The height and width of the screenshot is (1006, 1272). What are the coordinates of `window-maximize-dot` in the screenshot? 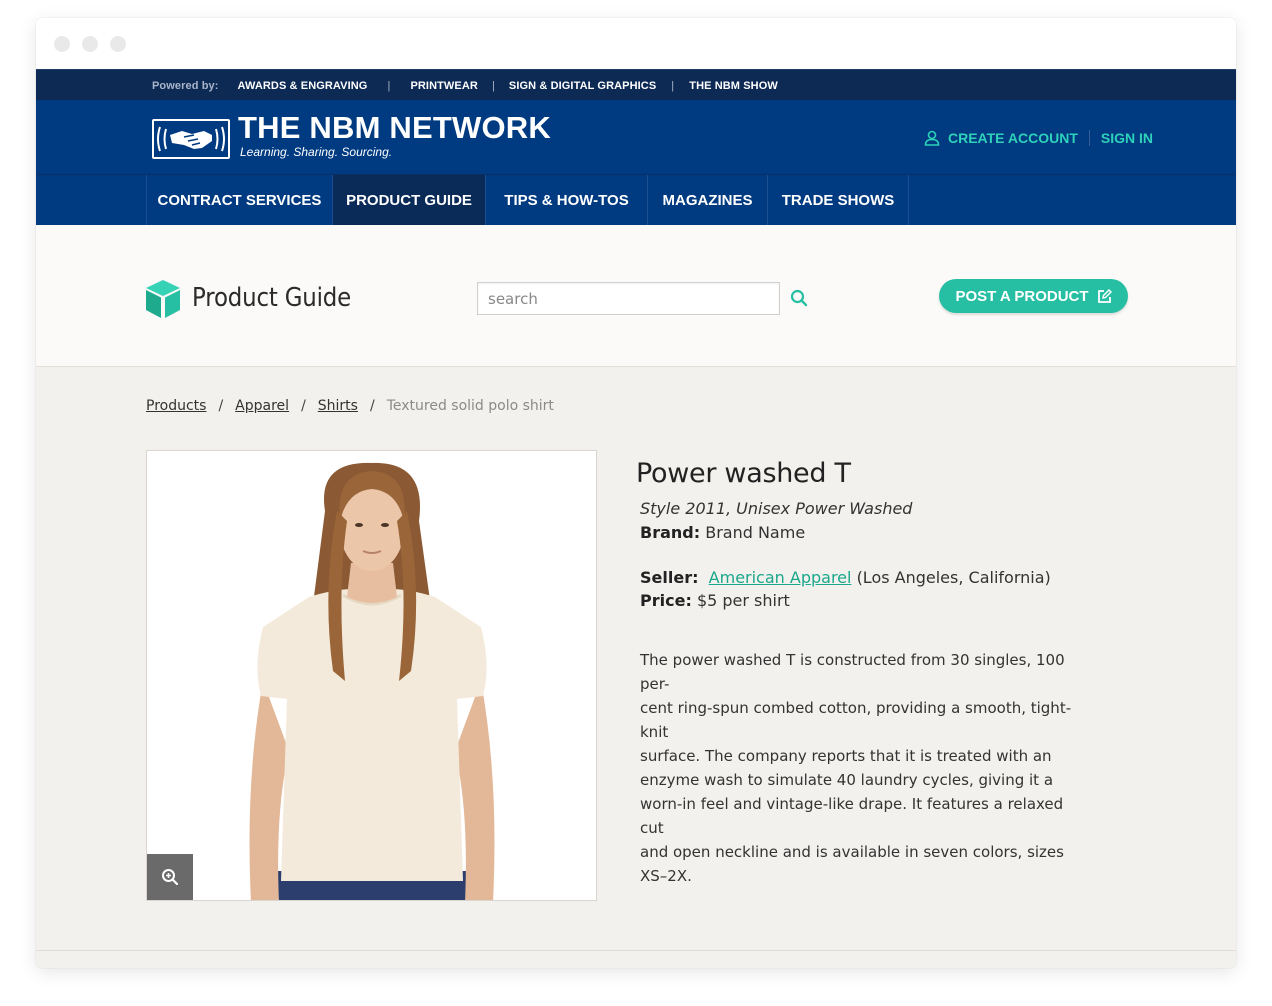 It's located at (118, 44).